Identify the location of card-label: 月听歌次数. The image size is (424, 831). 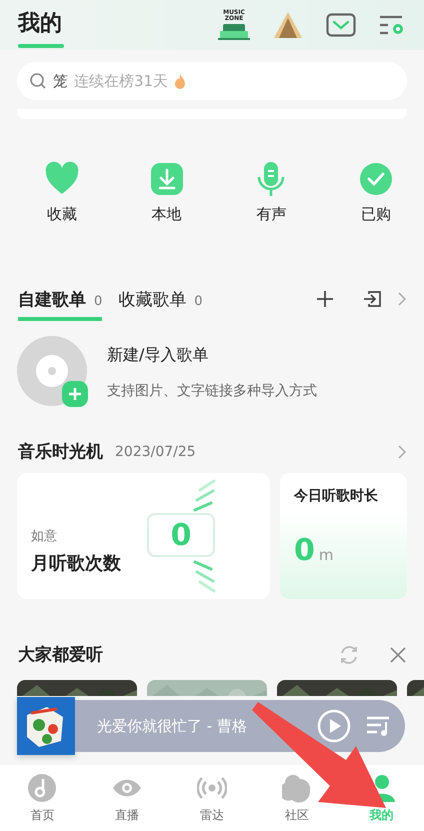
(76, 563).